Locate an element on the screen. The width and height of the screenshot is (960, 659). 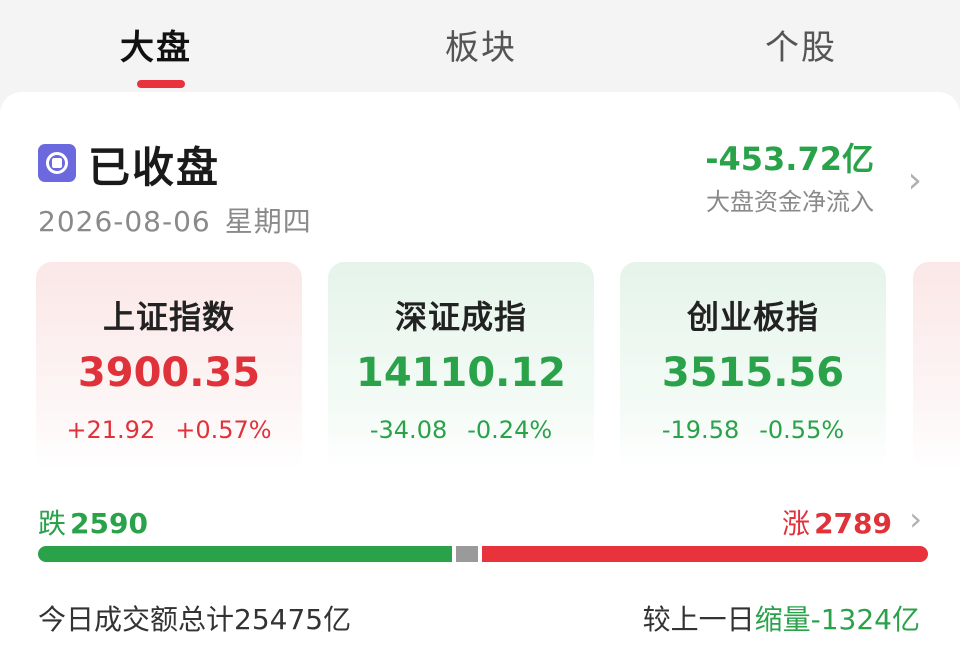
advancers-segment is located at coordinates (705, 554).